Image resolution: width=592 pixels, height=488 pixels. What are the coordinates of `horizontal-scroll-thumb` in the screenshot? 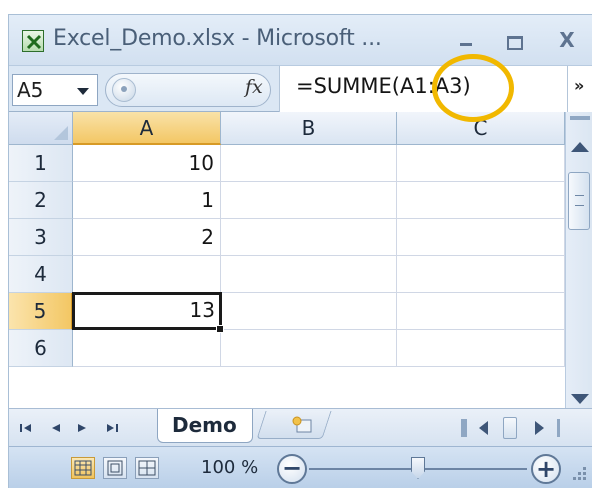 It's located at (510, 428).